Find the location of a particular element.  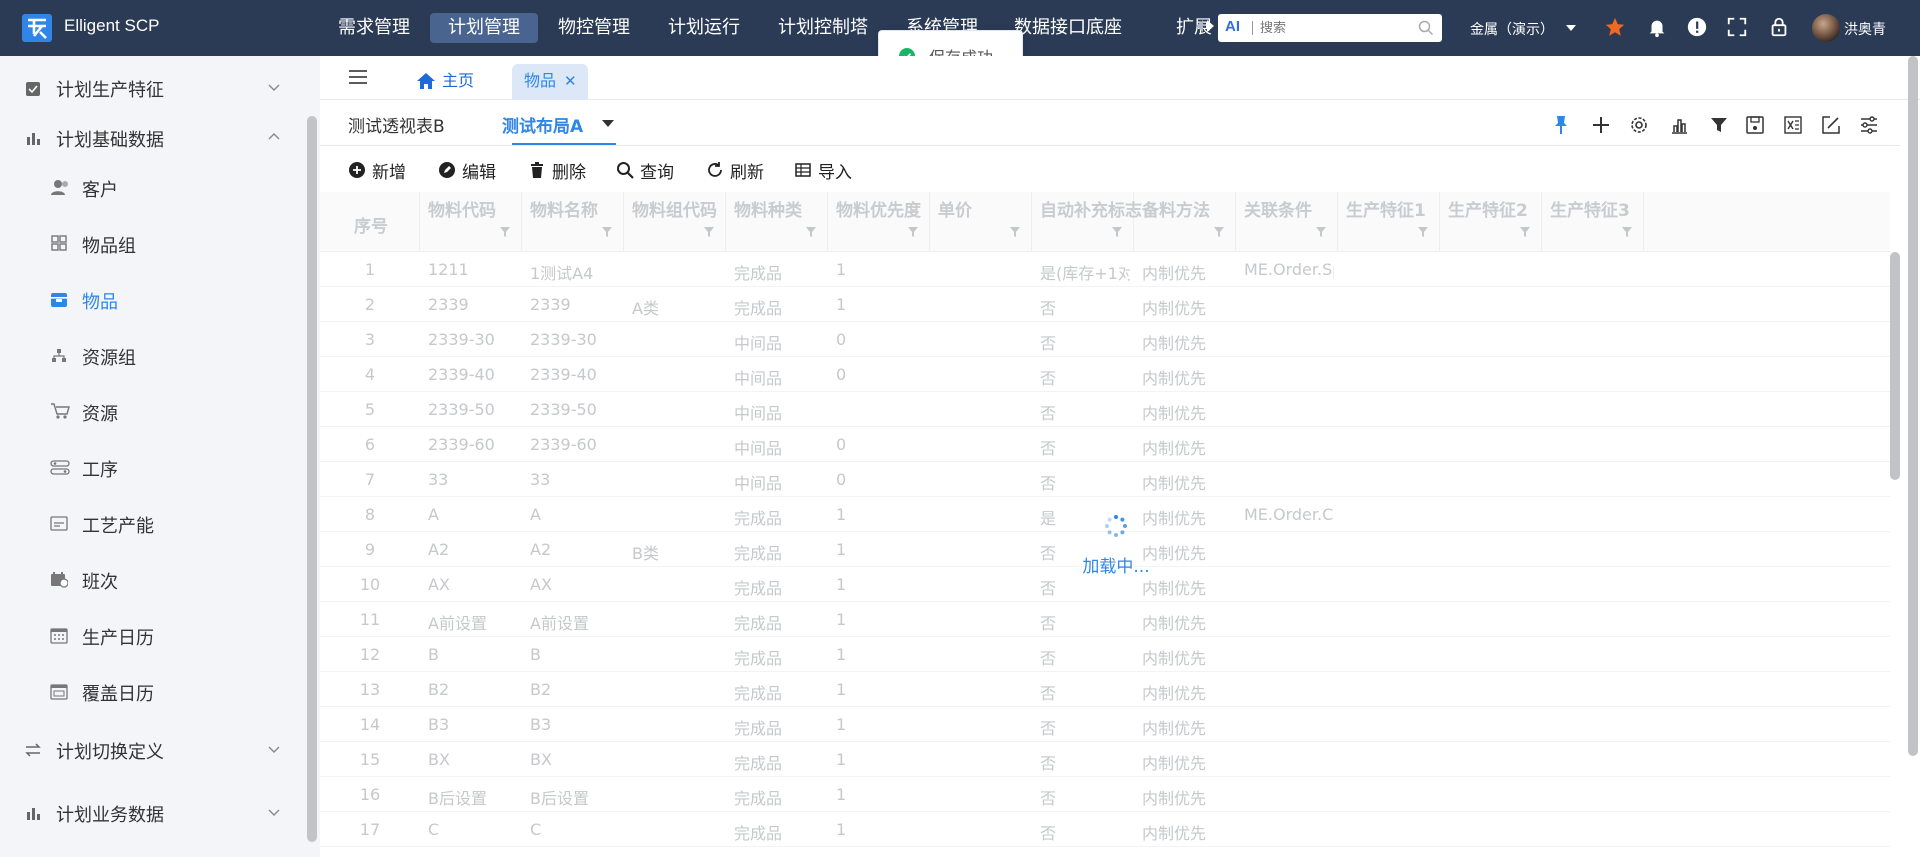

topnav-item-plan: 计划管理 is located at coordinates (484, 28).